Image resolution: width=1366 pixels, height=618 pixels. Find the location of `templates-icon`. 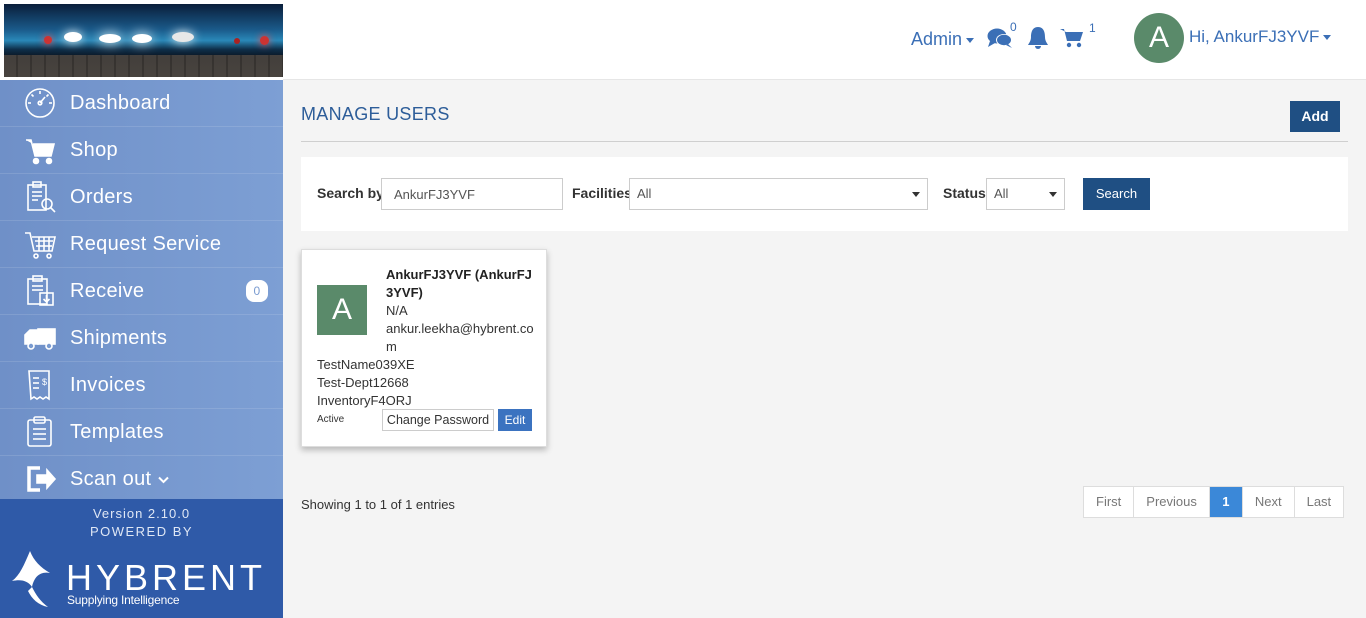

templates-icon is located at coordinates (40, 432).